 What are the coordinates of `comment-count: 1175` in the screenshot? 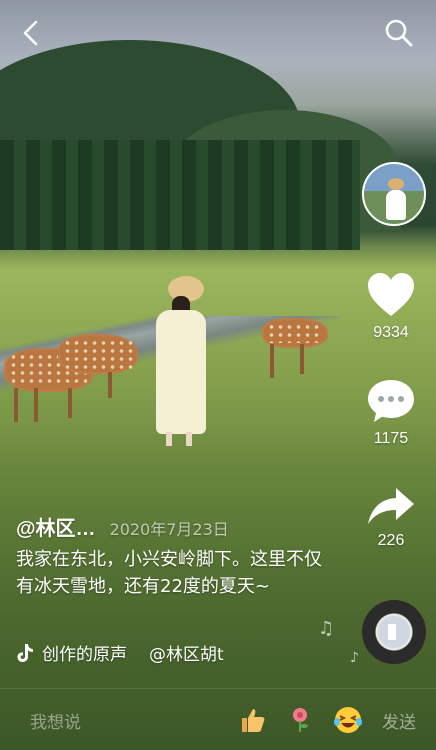 It's located at (391, 438).